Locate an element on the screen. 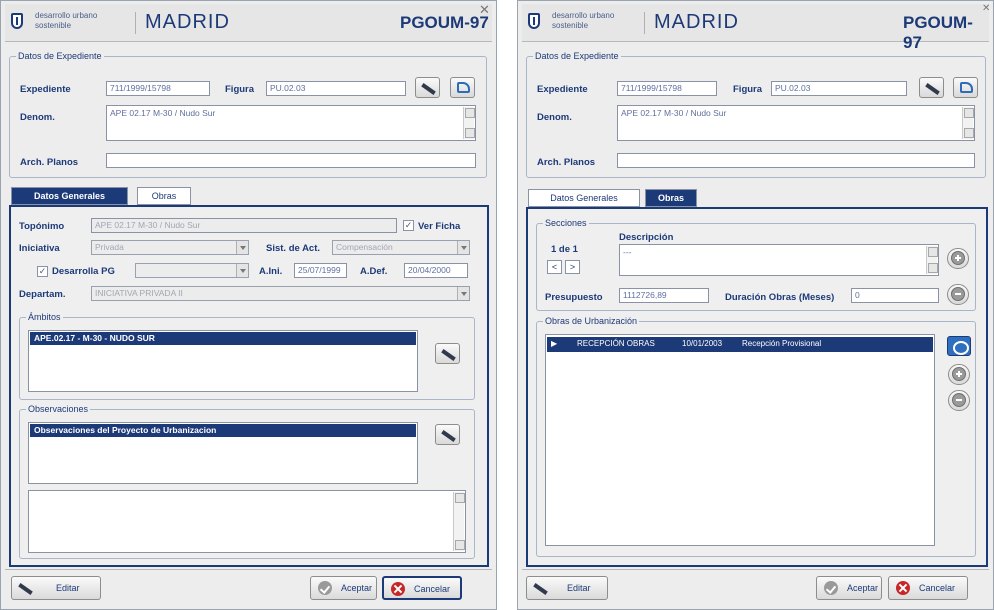 This screenshot has width=994, height=610. figura-label: Figura is located at coordinates (748, 89).